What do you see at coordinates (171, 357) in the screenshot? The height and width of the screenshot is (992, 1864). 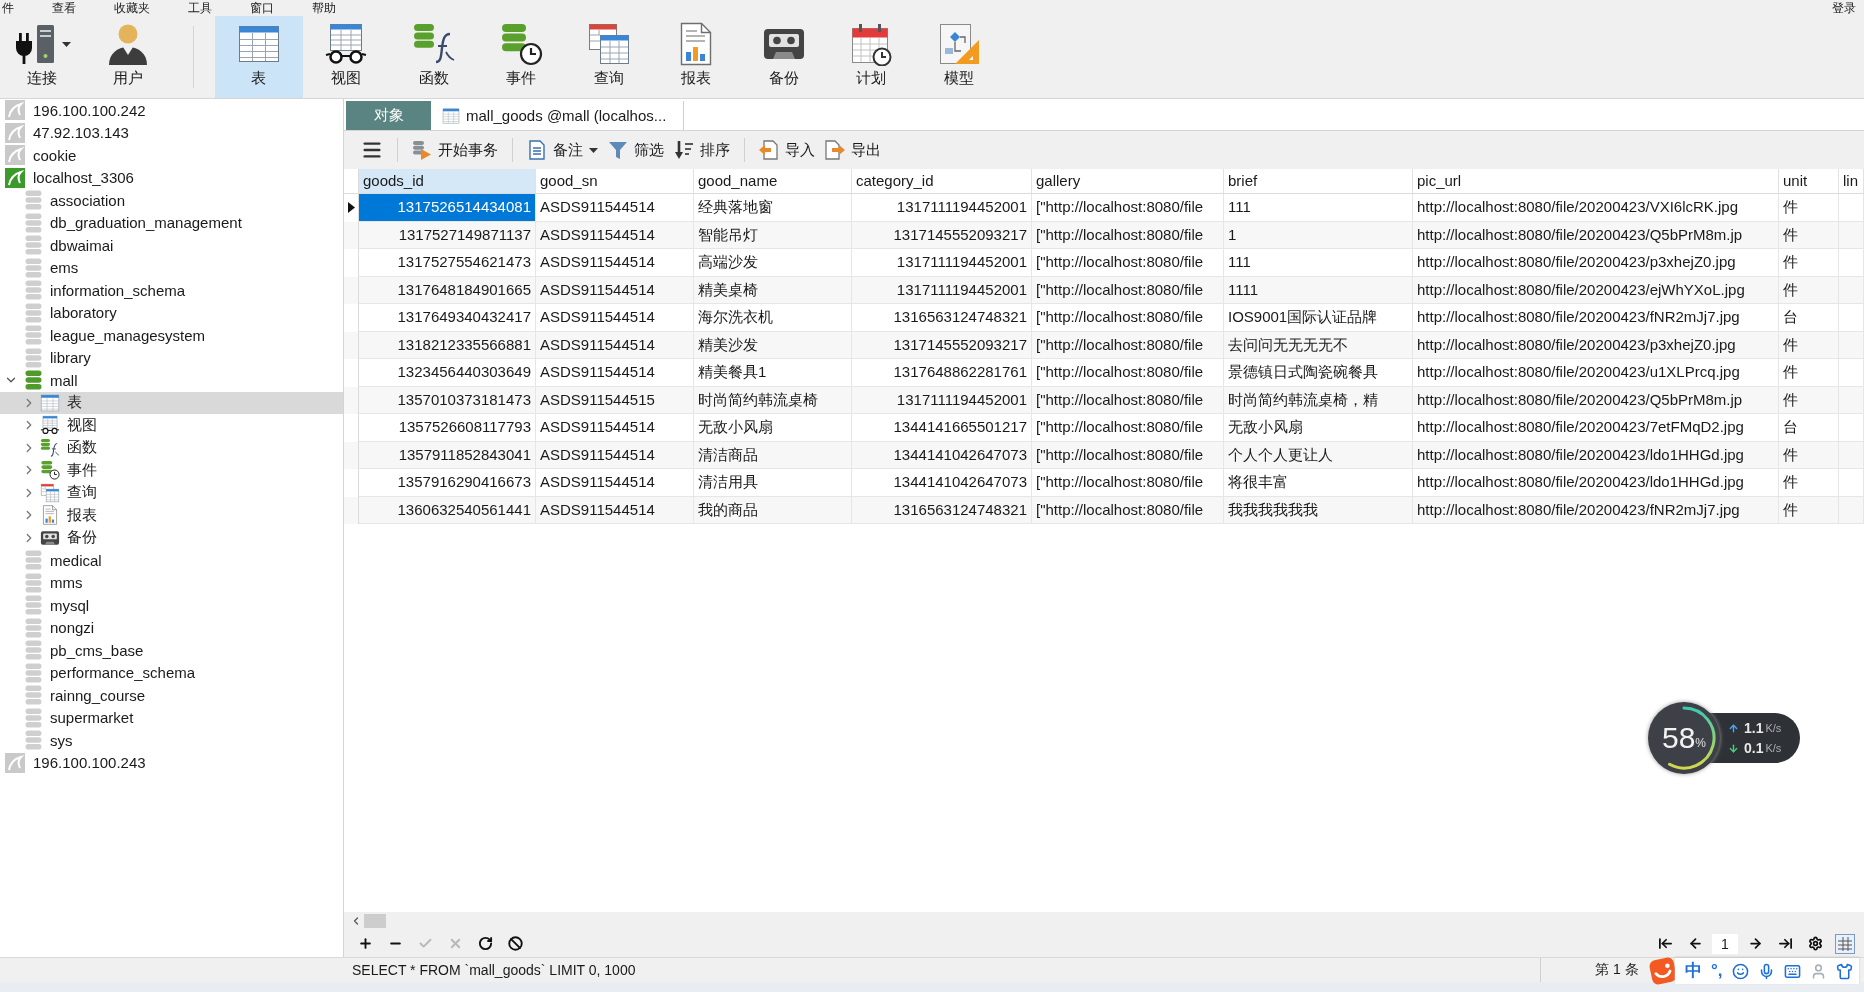 I see `database-item: library` at bounding box center [171, 357].